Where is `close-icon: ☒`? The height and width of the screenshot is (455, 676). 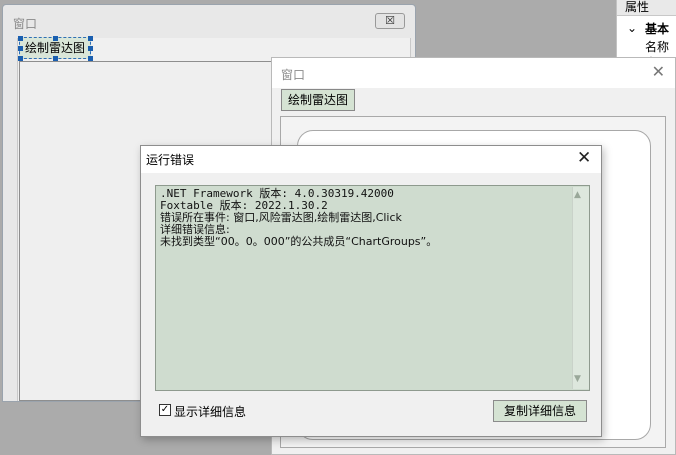
close-icon: ☒ is located at coordinates (390, 20).